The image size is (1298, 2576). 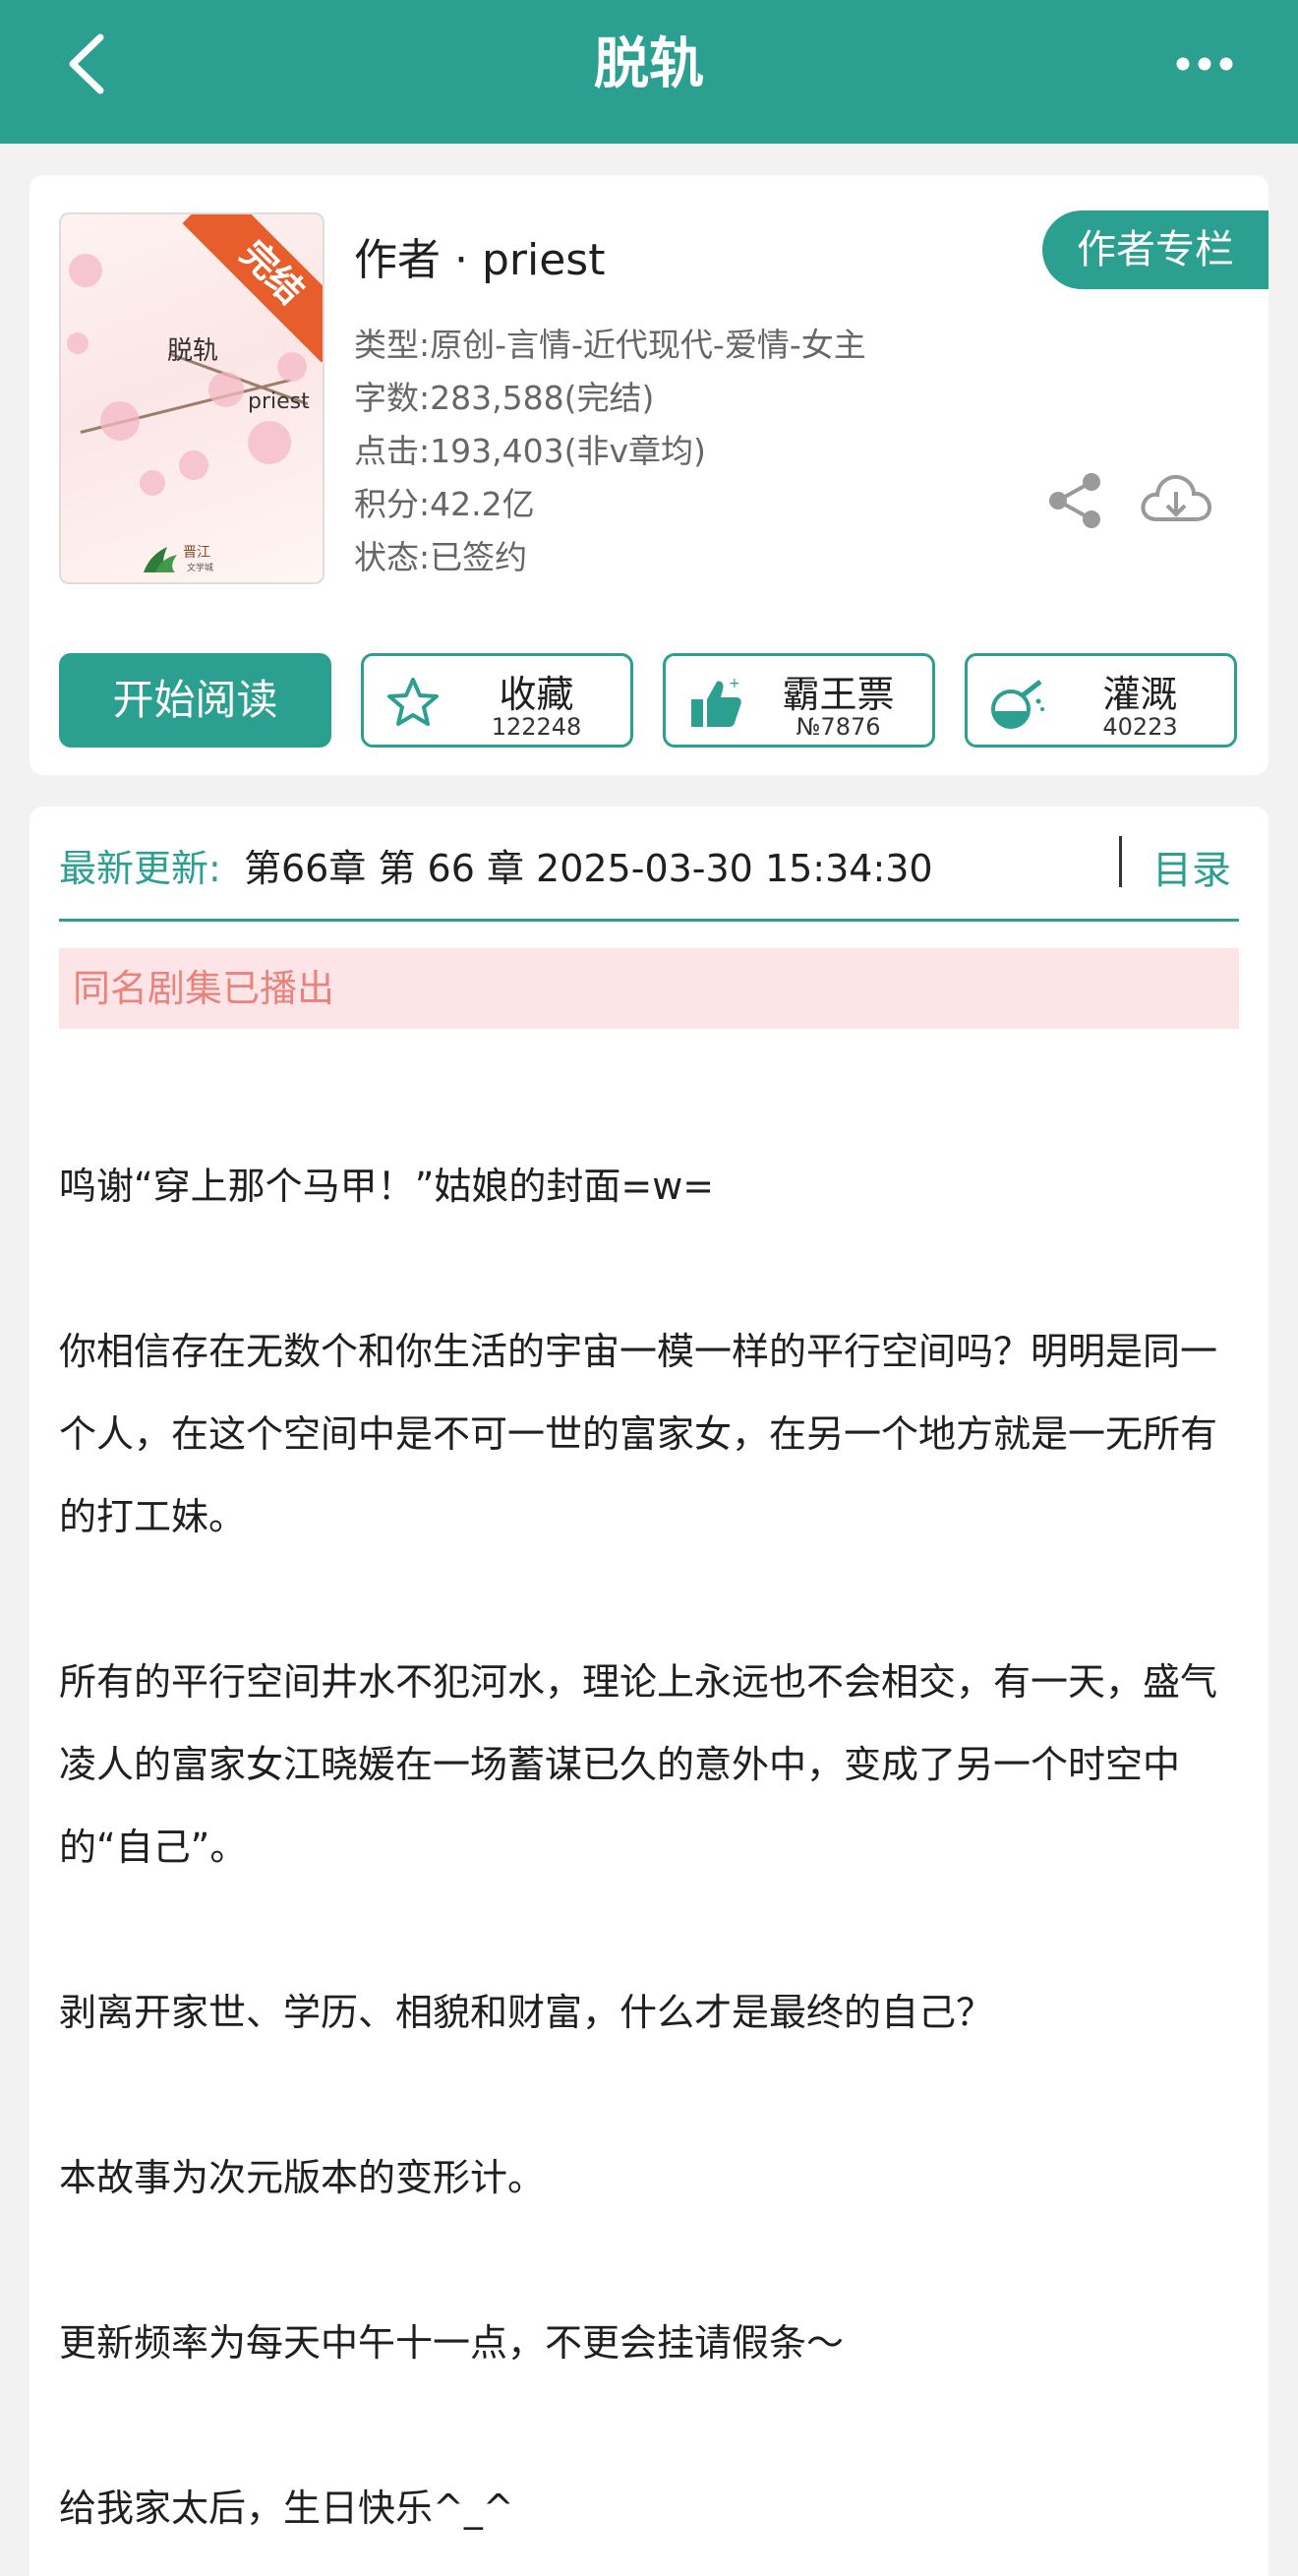 What do you see at coordinates (302, 2177) in the screenshot?
I see `intro-paragraph: 本故事为次元版本的变形计。` at bounding box center [302, 2177].